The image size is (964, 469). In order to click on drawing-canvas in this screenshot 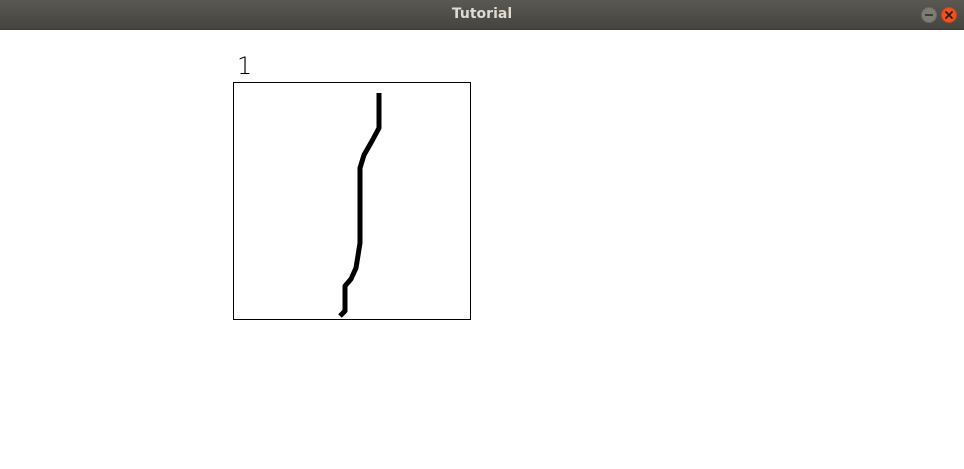, I will do `click(352, 201)`.